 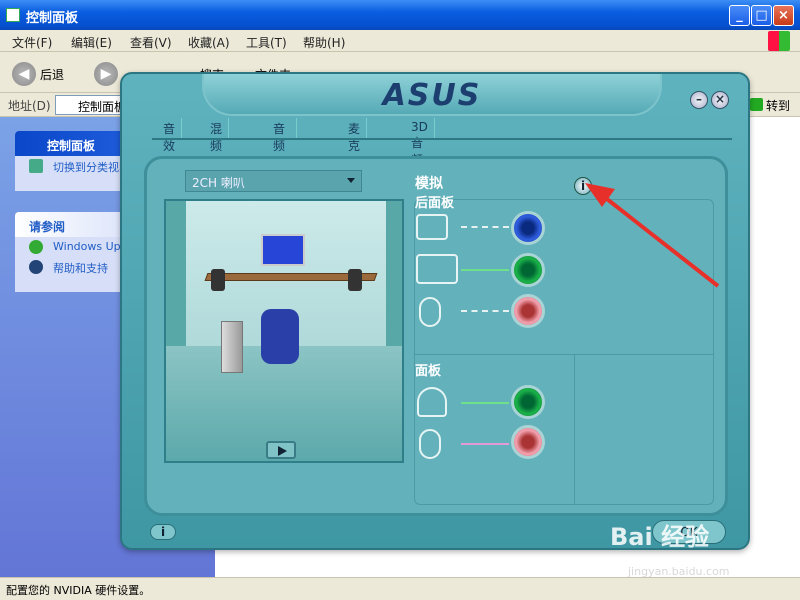 I want to click on baidu-watermark: Bai 经验, so click(x=660, y=537).